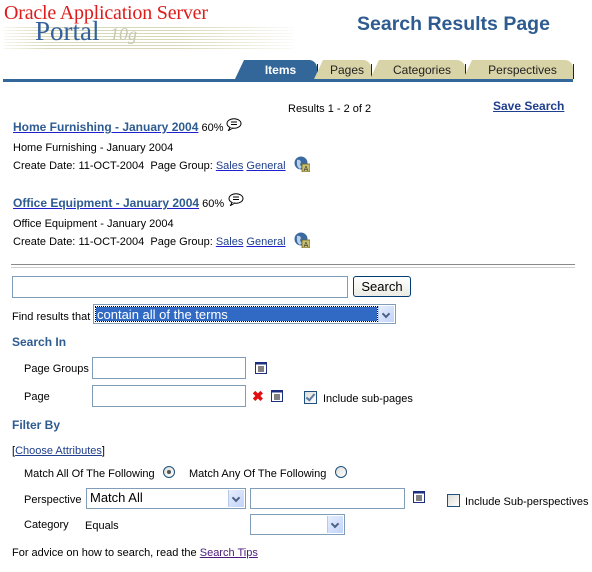  What do you see at coordinates (276, 69) in the screenshot?
I see `tab-items: Items` at bounding box center [276, 69].